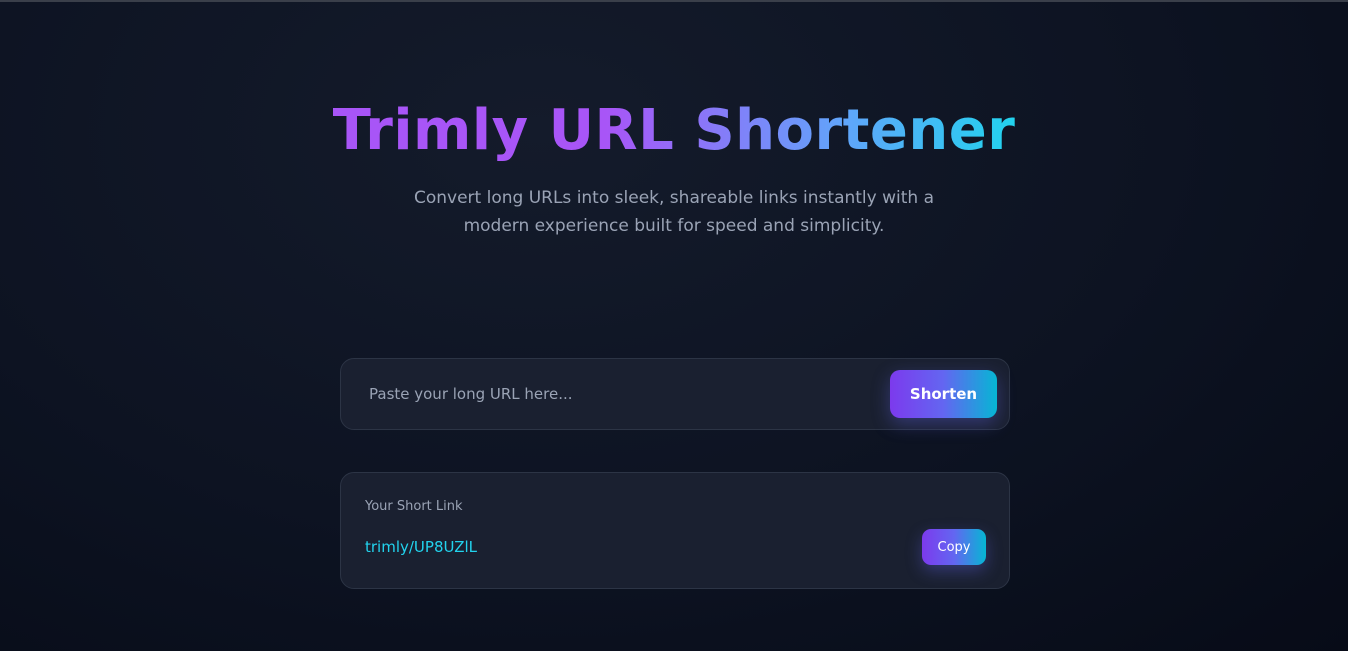  Describe the element at coordinates (674, 1) in the screenshot. I see `window-top-border` at that location.